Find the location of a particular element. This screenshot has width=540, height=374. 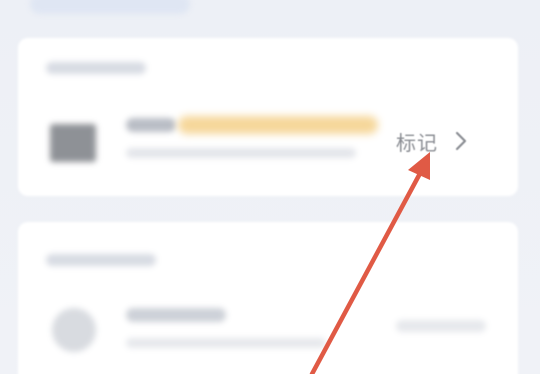

item-meta-secondary is located at coordinates (441, 326).